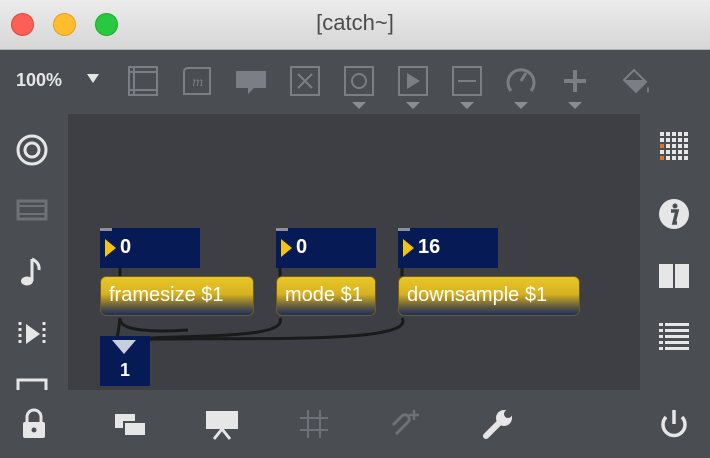 The image size is (710, 458). Describe the element at coordinates (124, 347) in the screenshot. I see `outlet-triangle-icon` at that location.